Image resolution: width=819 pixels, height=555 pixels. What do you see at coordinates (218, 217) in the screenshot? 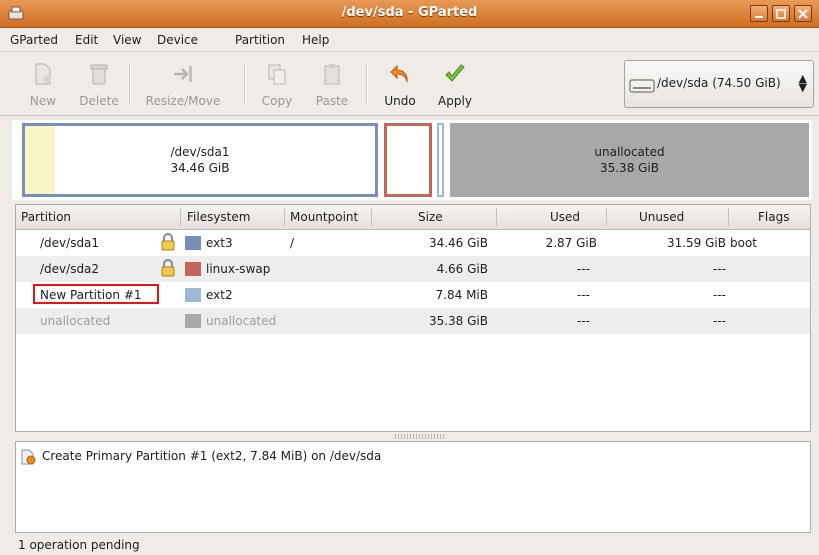
I see `column-filesystem: Filesystem` at bounding box center [218, 217].